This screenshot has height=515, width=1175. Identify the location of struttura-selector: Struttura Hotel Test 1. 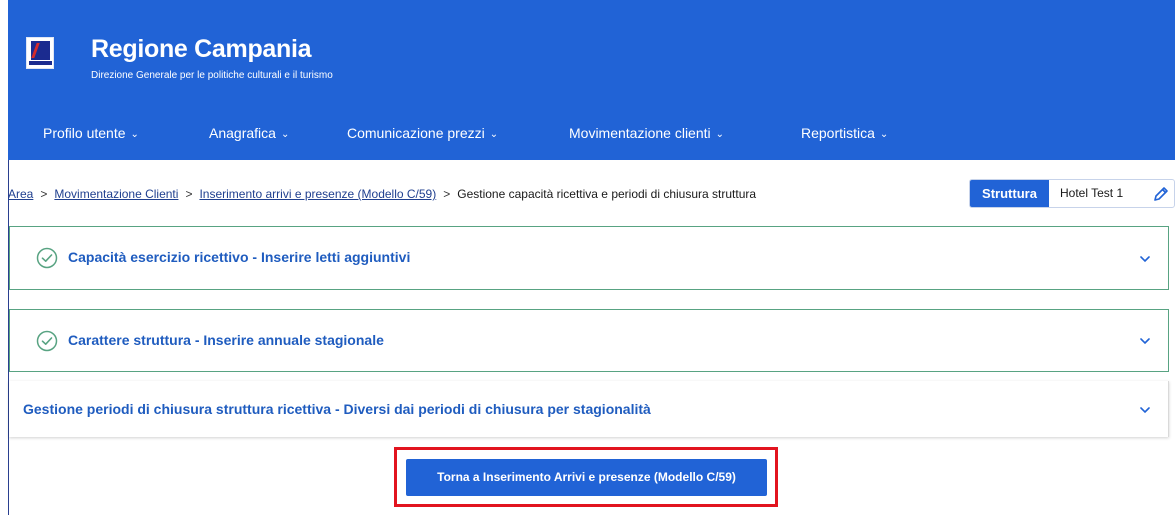
(1072, 193).